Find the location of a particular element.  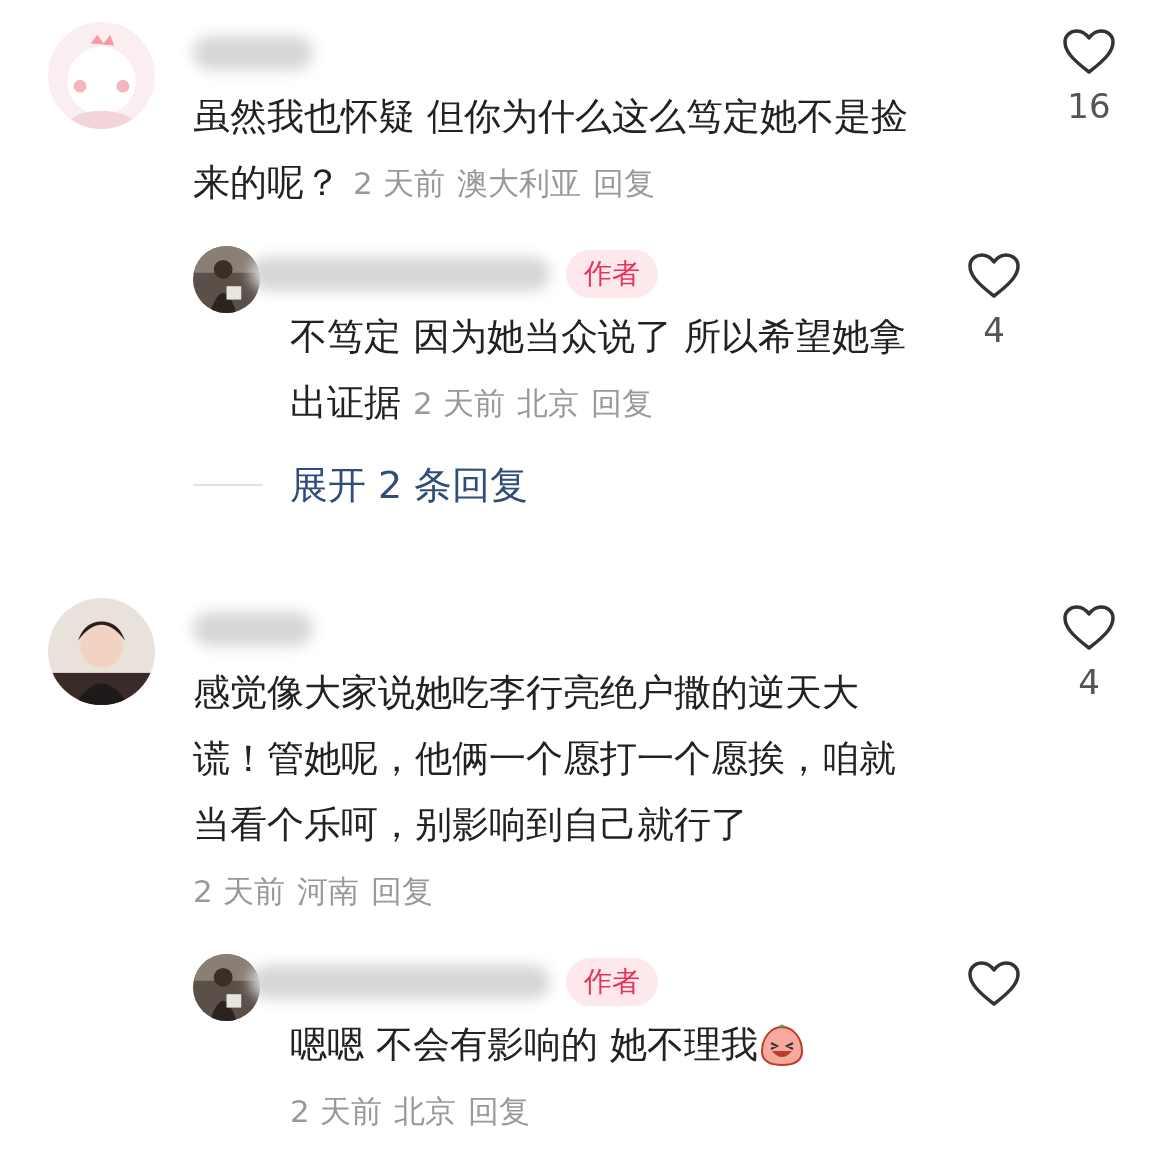

comment-text: 来的呢？ is located at coordinates (267, 183).